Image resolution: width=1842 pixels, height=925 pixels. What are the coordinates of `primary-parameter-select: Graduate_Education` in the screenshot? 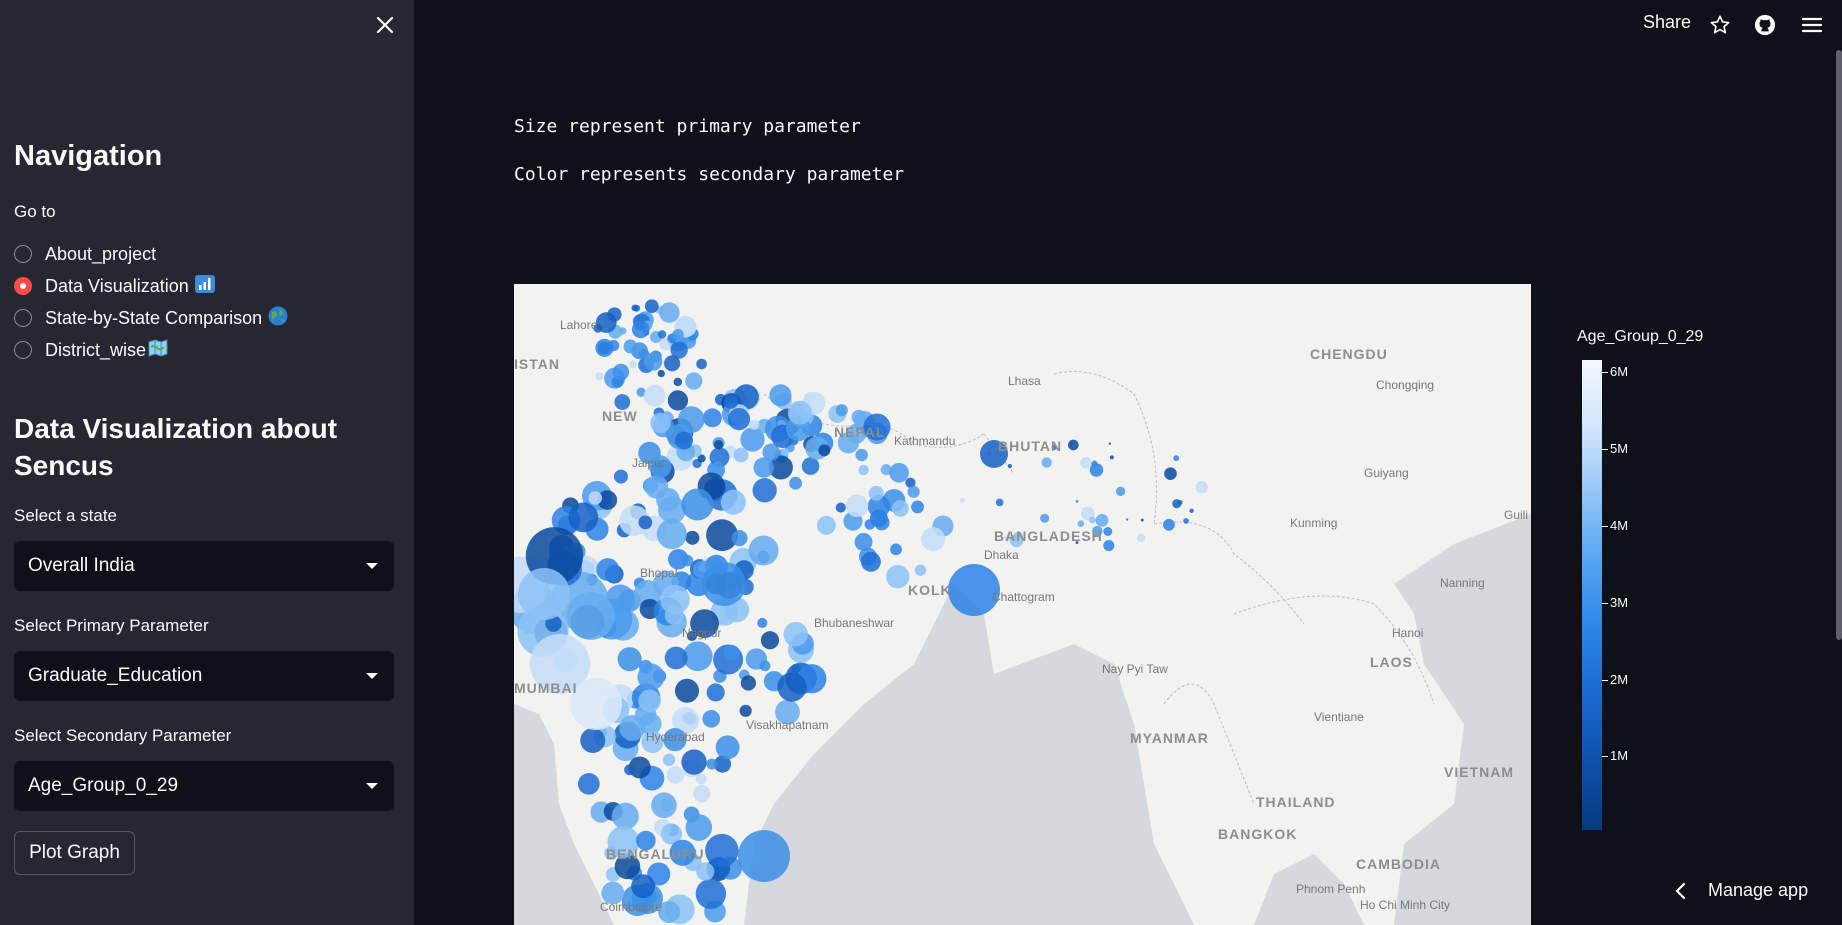 It's located at (204, 676).